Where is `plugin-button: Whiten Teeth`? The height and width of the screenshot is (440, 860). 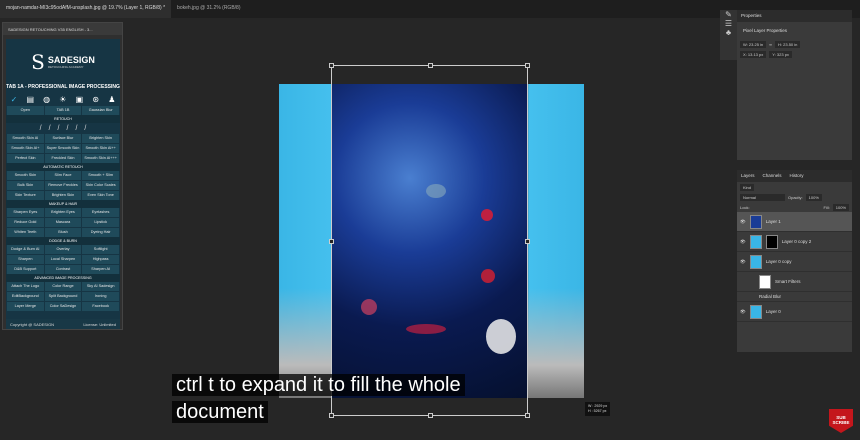
plugin-button: Whiten Teeth is located at coordinates (25, 232).